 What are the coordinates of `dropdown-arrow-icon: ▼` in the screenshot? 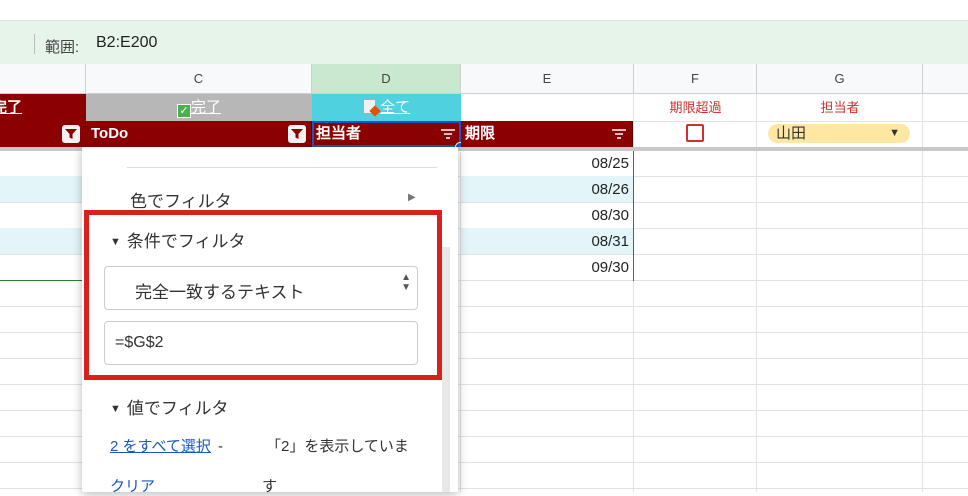 It's located at (894, 133).